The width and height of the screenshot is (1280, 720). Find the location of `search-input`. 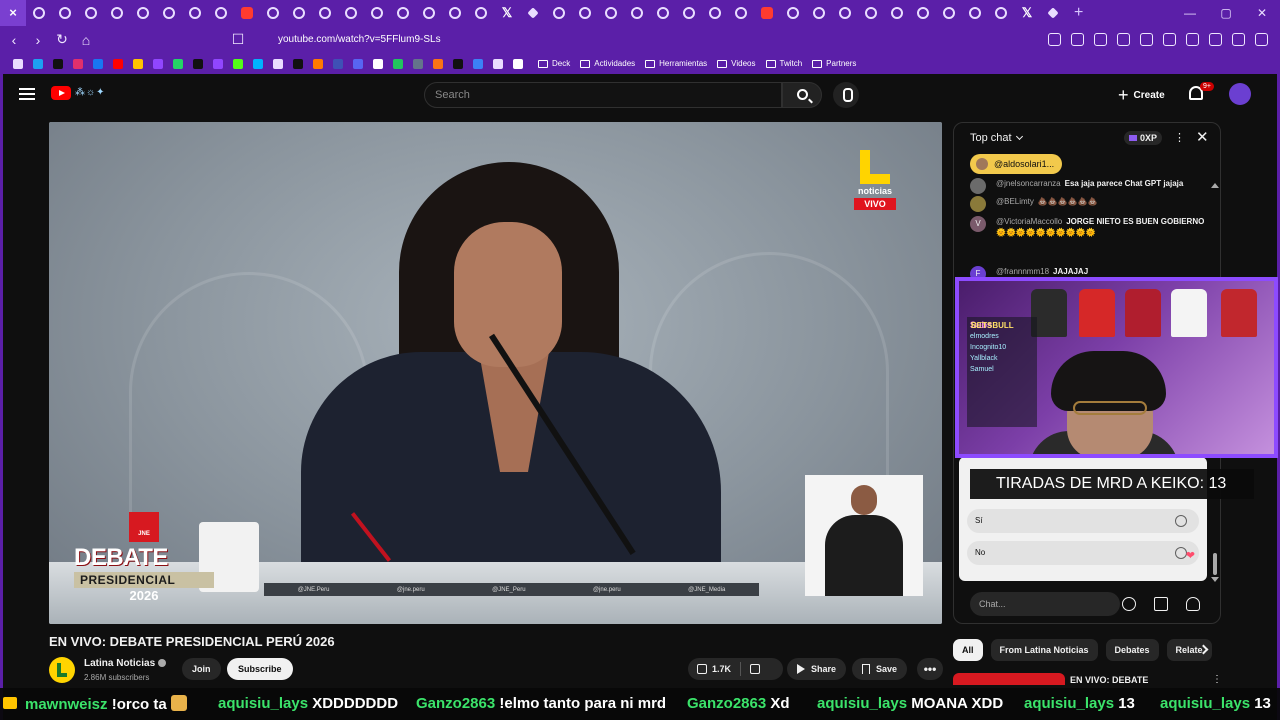

search-input is located at coordinates (603, 95).